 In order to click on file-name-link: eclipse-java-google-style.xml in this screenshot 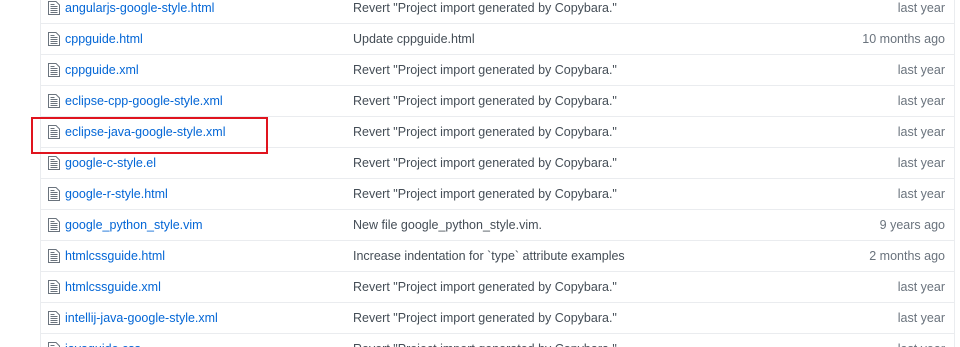, I will do `click(209, 132)`.